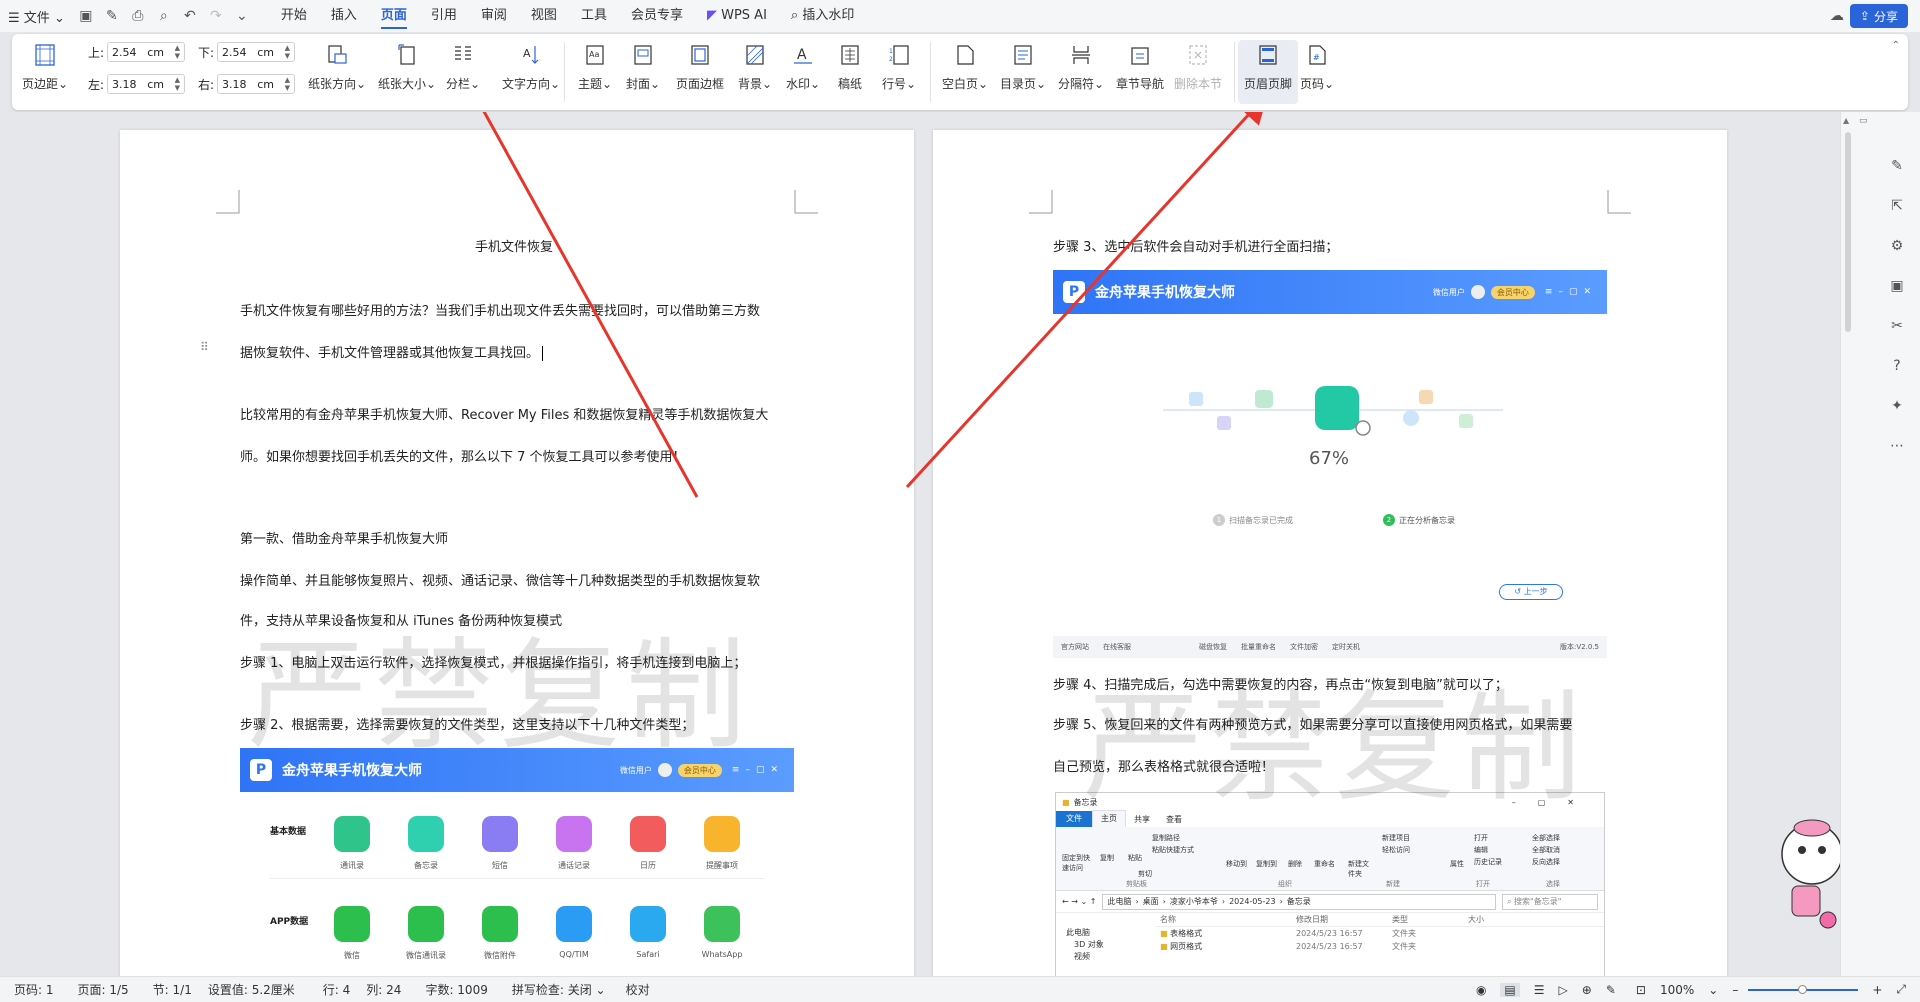  What do you see at coordinates (146, 84) in the screenshot?
I see `margin-left-input: 3.18 cm ▲ ▼` at bounding box center [146, 84].